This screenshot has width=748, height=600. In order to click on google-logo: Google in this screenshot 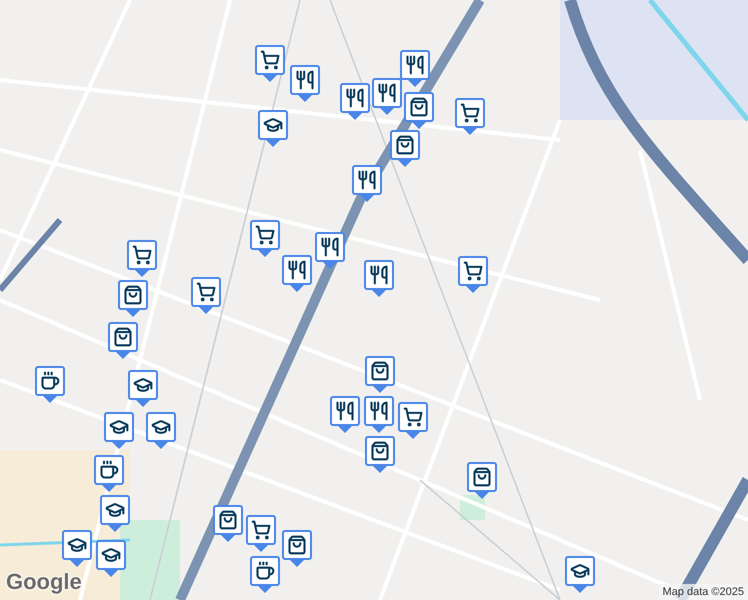, I will do `click(44, 582)`.